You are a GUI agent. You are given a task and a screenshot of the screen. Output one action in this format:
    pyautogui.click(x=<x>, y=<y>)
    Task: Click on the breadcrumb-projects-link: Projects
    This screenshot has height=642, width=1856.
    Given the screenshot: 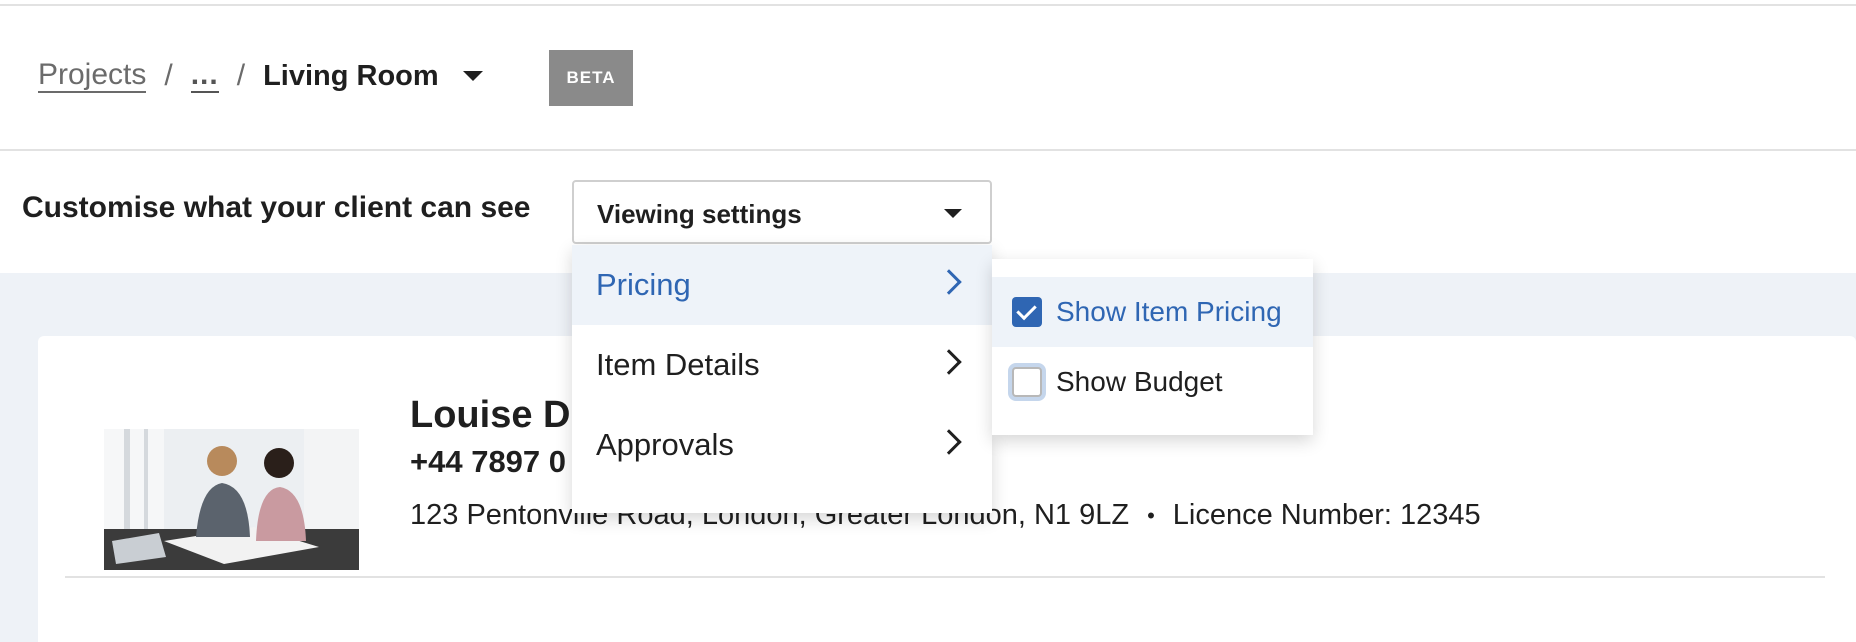 What is the action you would take?
    pyautogui.click(x=92, y=76)
    